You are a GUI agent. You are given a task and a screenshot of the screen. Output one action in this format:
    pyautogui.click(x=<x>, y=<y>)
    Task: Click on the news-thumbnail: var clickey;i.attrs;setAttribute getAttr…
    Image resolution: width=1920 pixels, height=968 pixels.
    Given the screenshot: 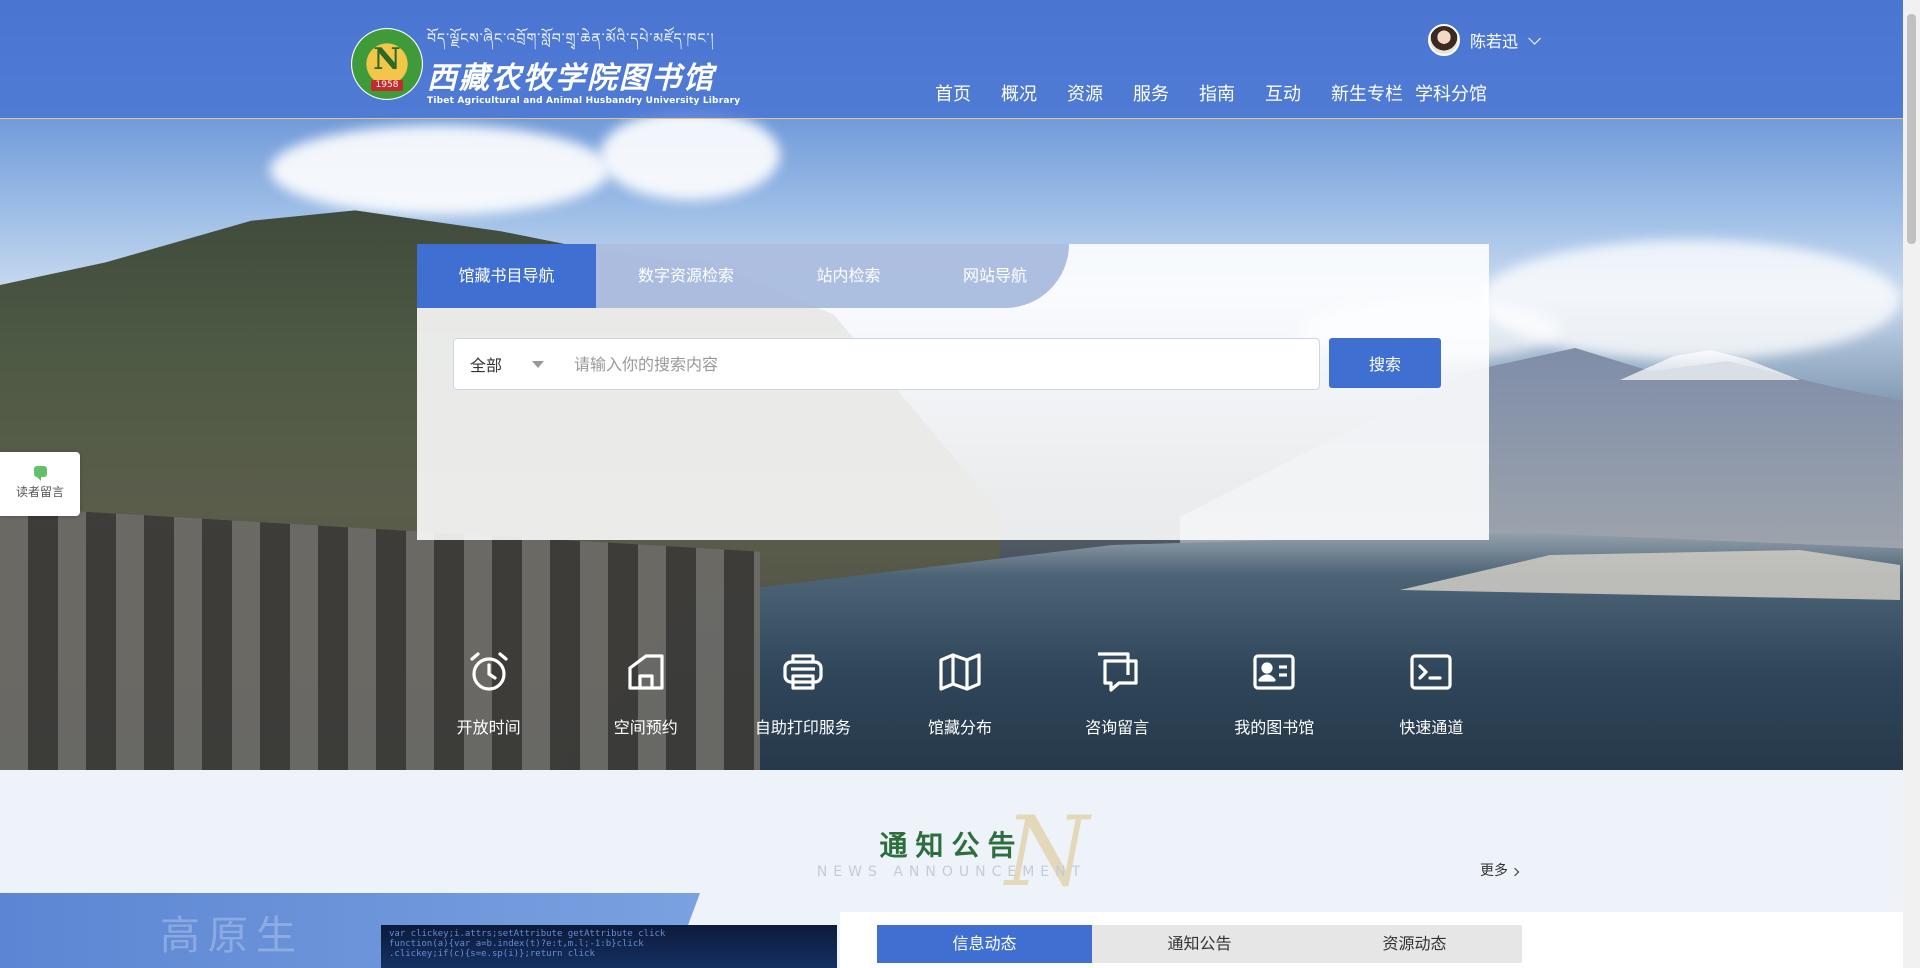 What is the action you would take?
    pyautogui.click(x=609, y=946)
    